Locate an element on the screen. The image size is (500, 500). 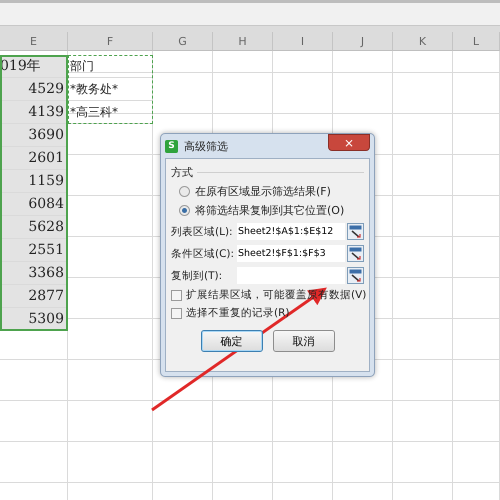
radio-label: 将筛选结果复制到其它位置(O) is located at coordinates (269, 210).